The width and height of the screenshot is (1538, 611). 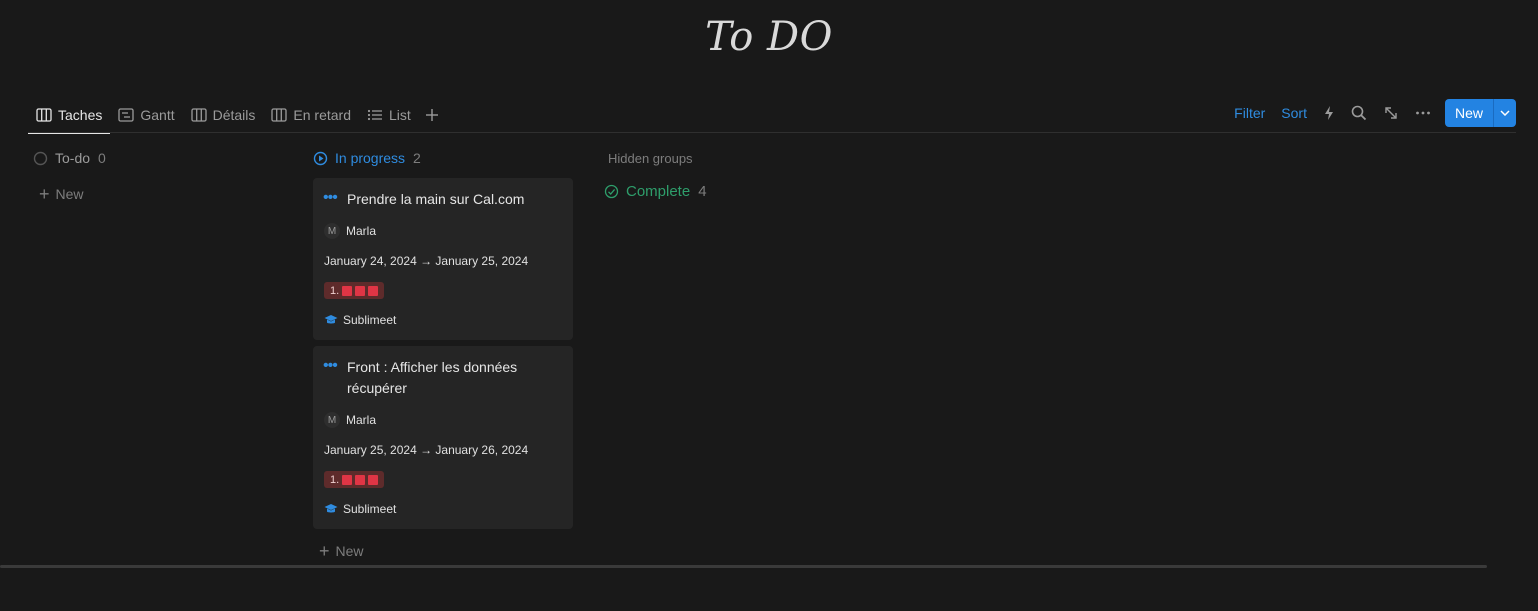 I want to click on tab-en-retard: En retard, so click(x=311, y=115).